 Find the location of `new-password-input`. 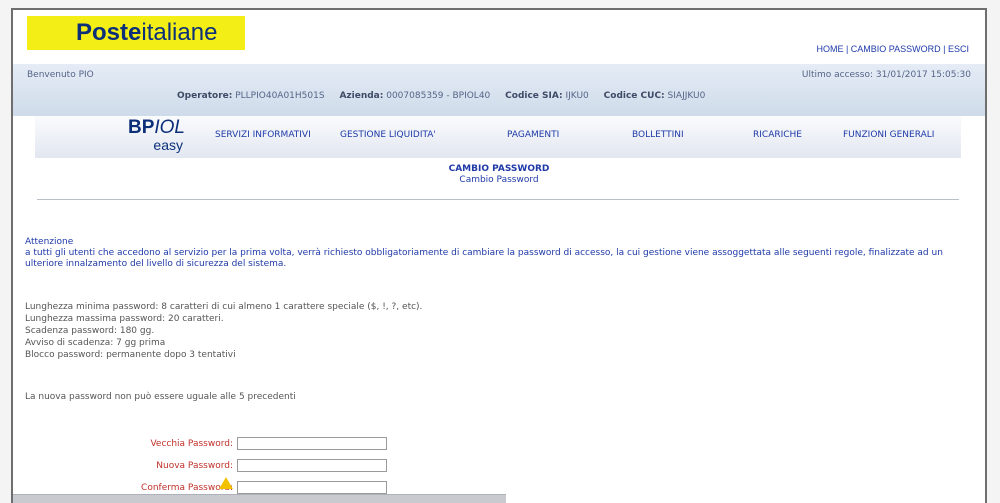

new-password-input is located at coordinates (312, 465).